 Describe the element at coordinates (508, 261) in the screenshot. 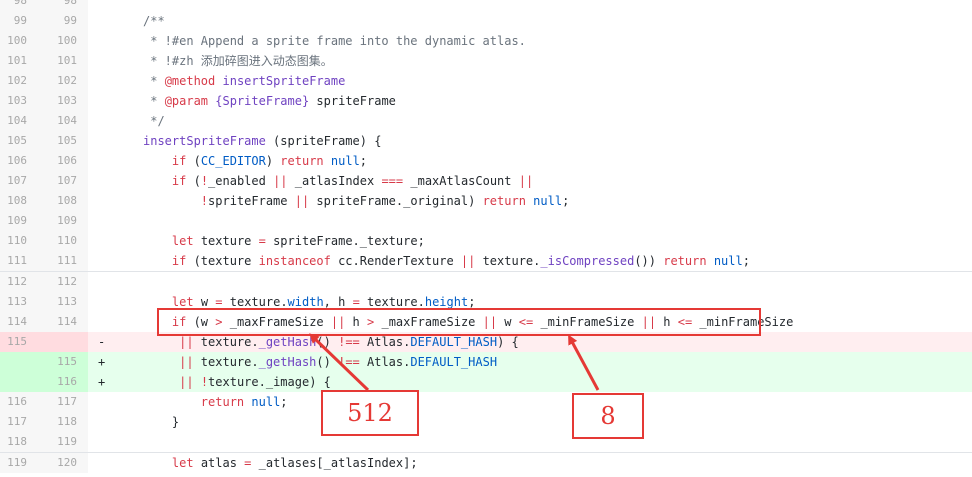

I see `code-token: texture.` at that location.